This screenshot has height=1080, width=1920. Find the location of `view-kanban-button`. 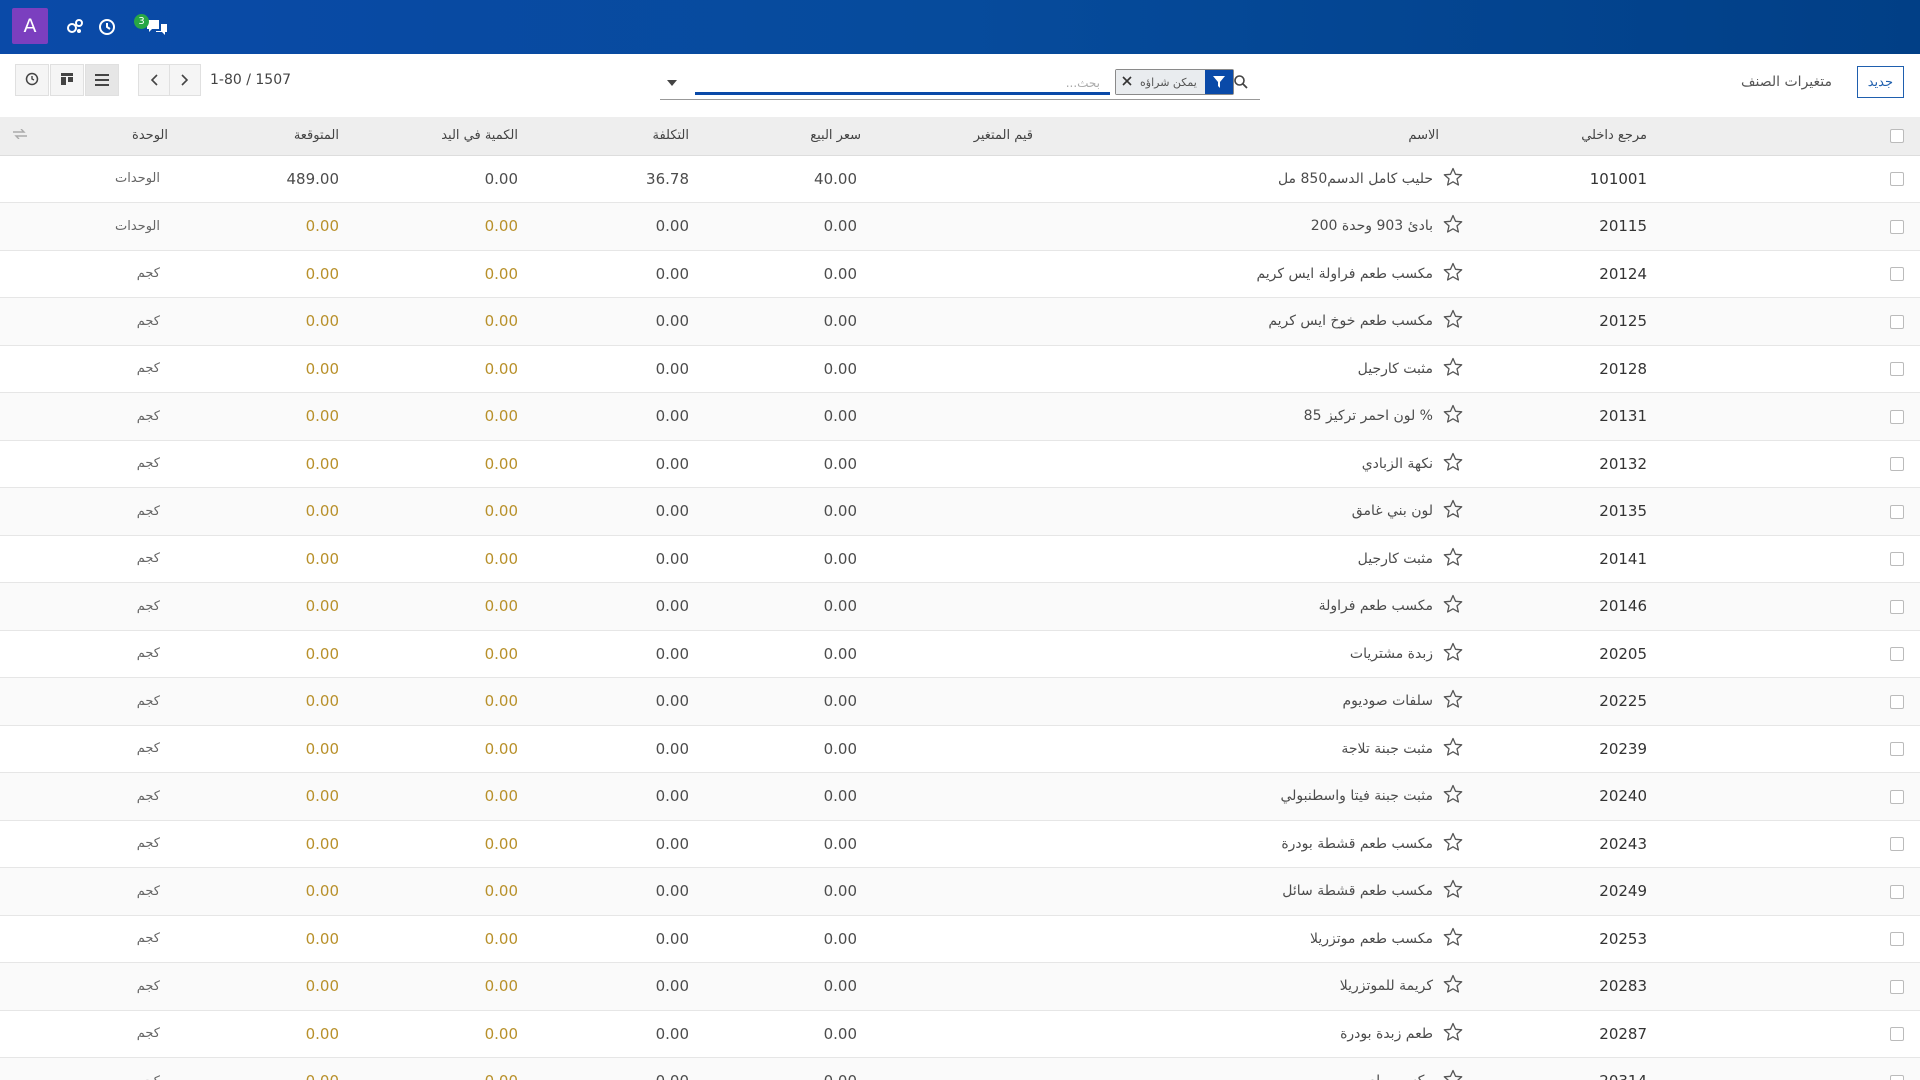

view-kanban-button is located at coordinates (67, 80).